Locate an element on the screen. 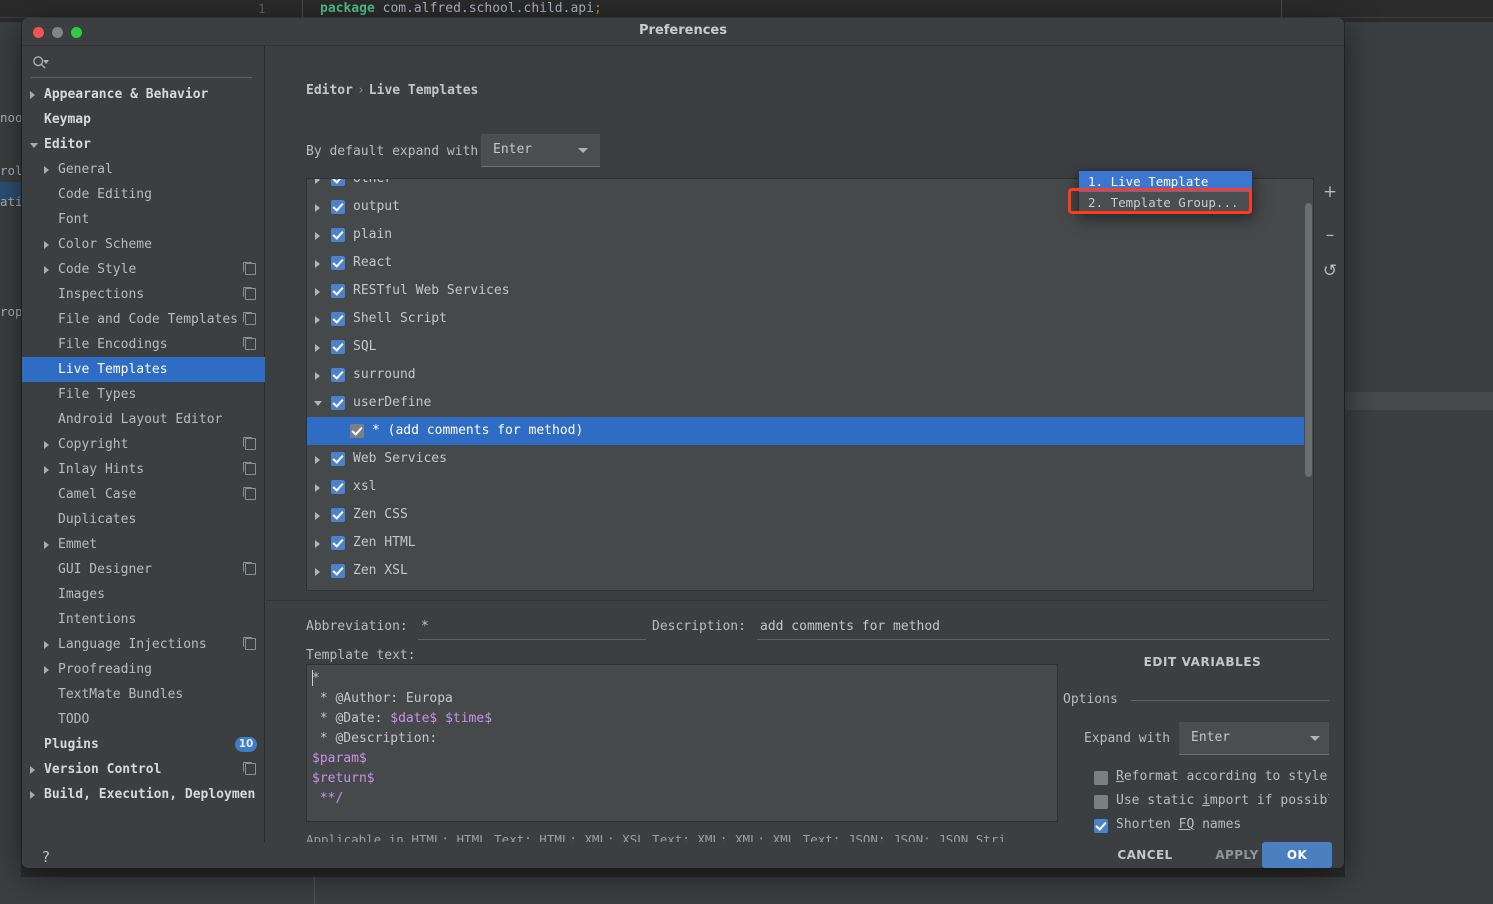 This screenshot has width=1493, height=904. sidebar-item-code-editing: Code Editing is located at coordinates (143, 194).